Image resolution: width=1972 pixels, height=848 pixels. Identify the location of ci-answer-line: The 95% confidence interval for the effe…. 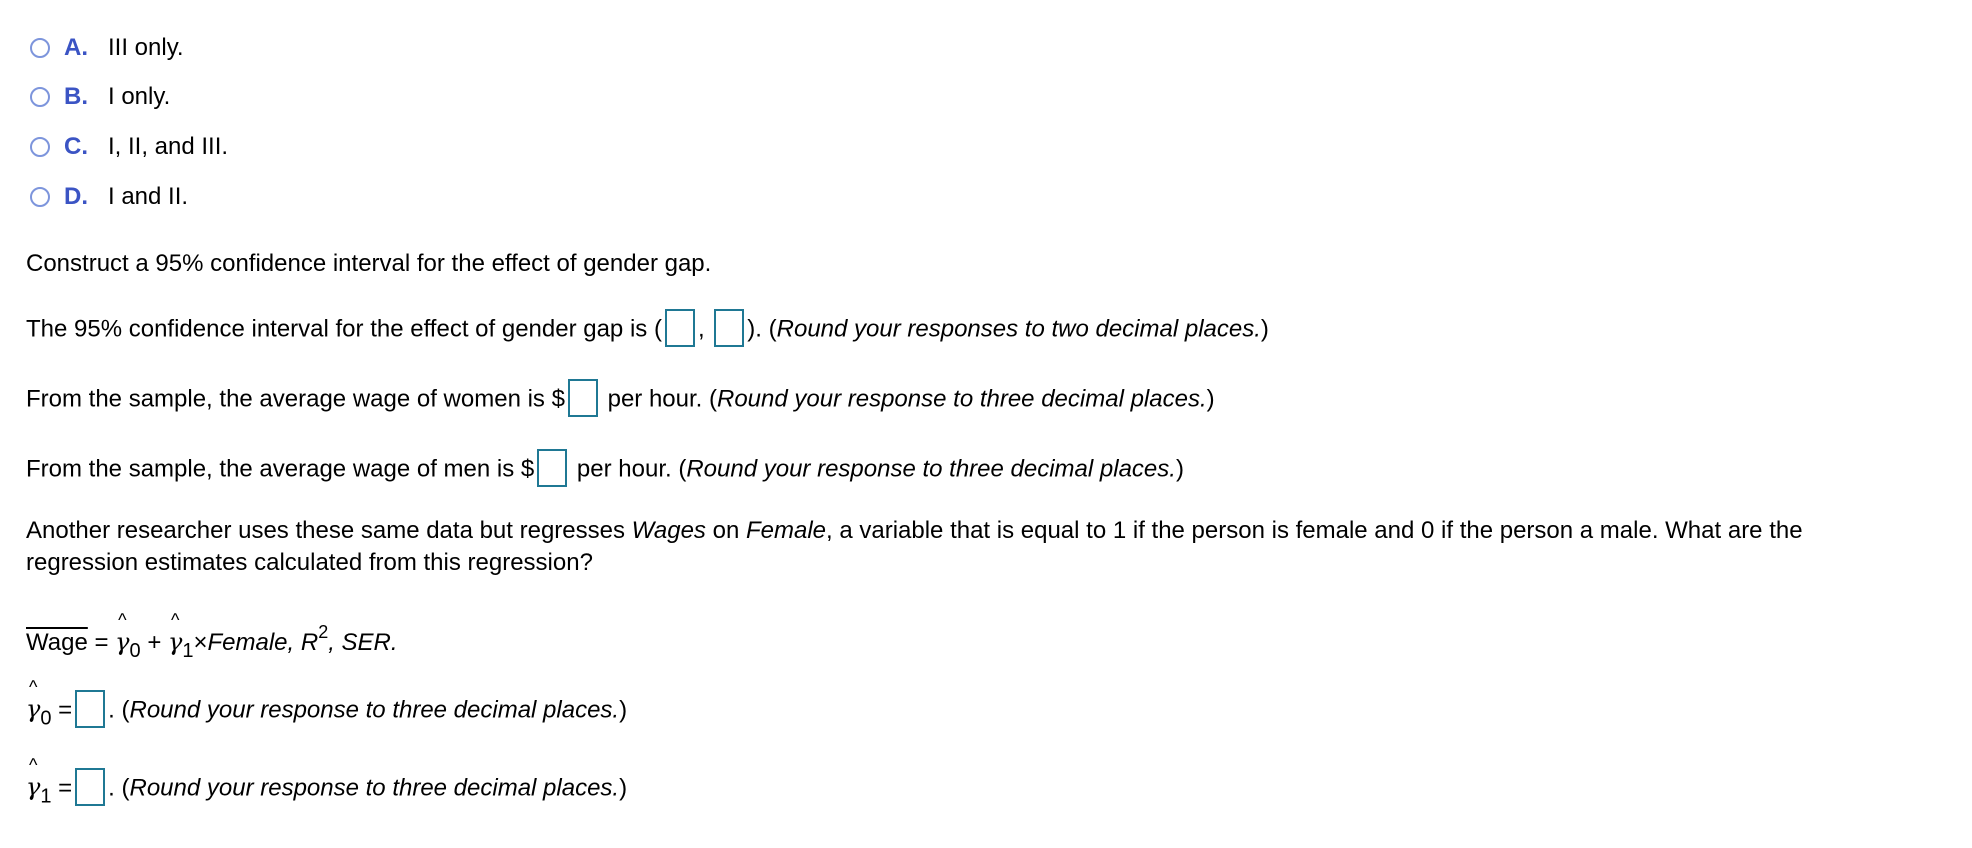
(647, 329).